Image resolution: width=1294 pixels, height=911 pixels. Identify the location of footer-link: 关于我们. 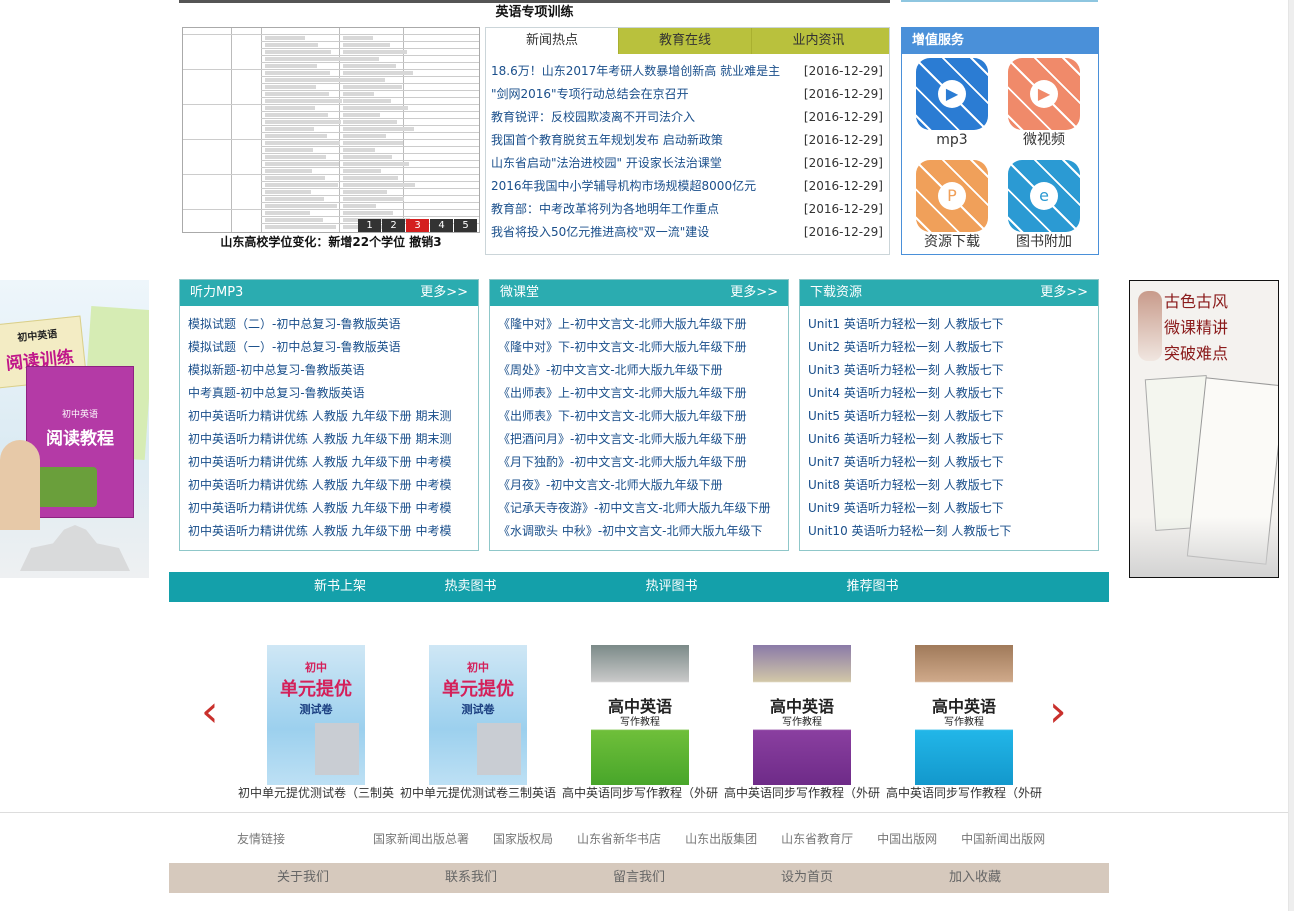
(303, 878).